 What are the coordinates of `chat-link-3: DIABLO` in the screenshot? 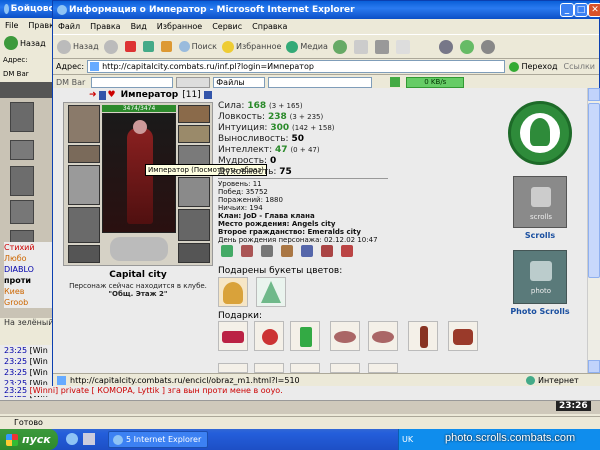 It's located at (30, 269).